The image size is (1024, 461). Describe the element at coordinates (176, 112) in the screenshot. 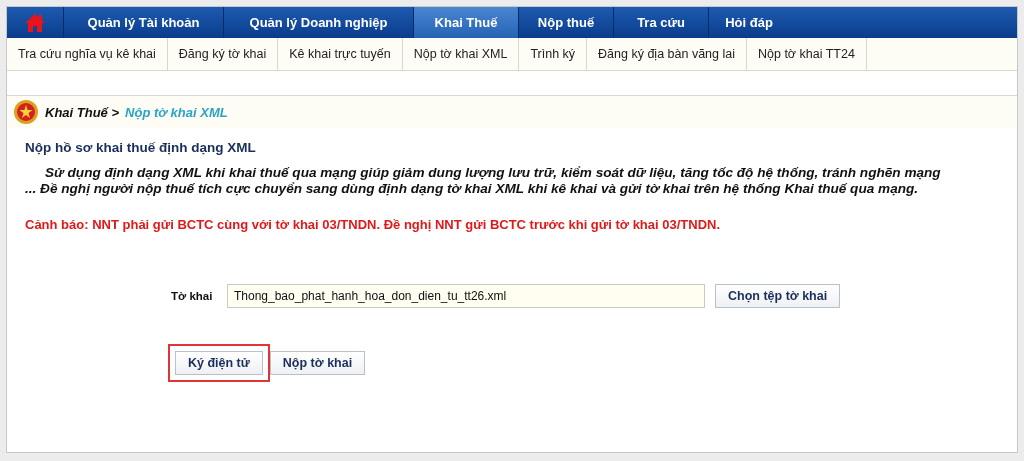

I see `breadcrumb-current: Nộp tờ khai XML` at that location.